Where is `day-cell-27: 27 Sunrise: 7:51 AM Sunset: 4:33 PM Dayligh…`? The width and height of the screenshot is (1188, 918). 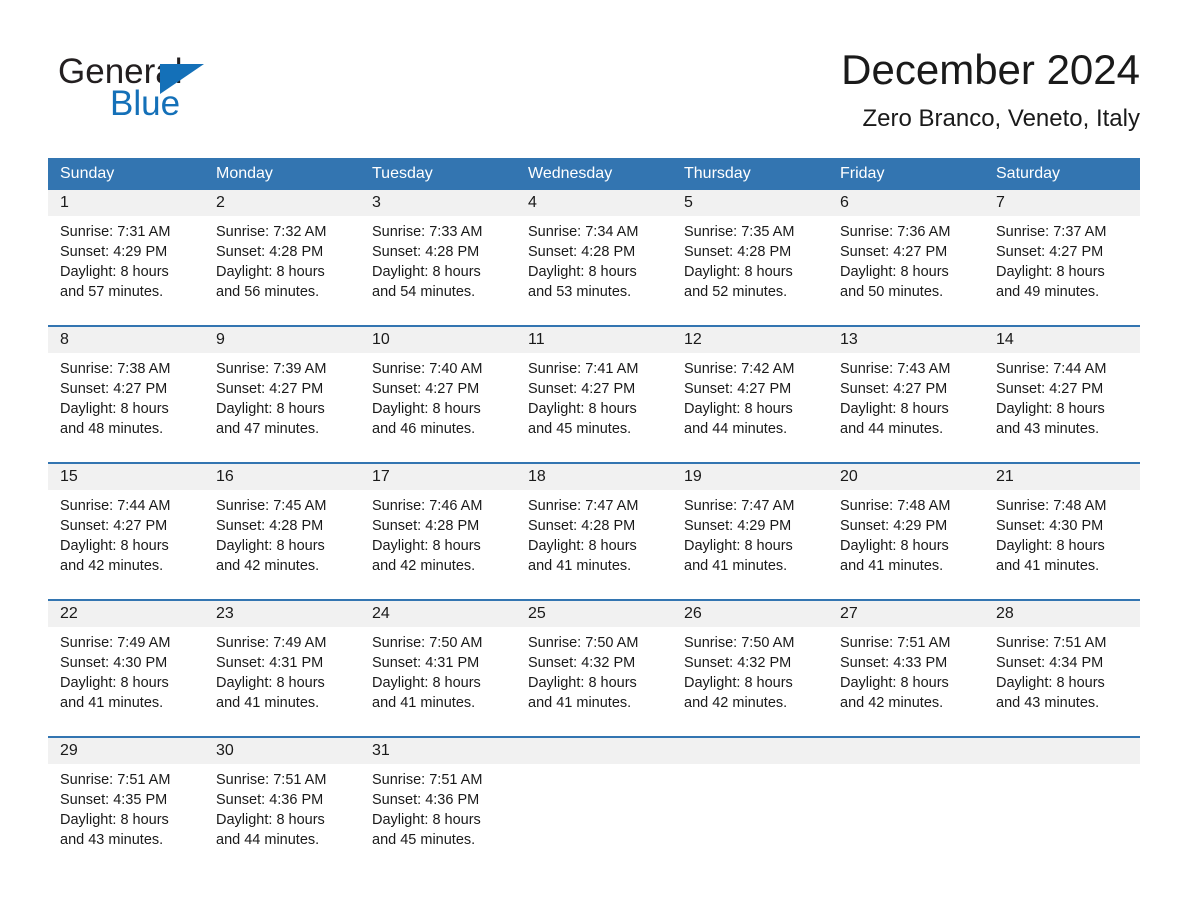
day-cell-27: 27 Sunrise: 7:51 AM Sunset: 4:33 PM Dayligh… is located at coordinates (906, 668).